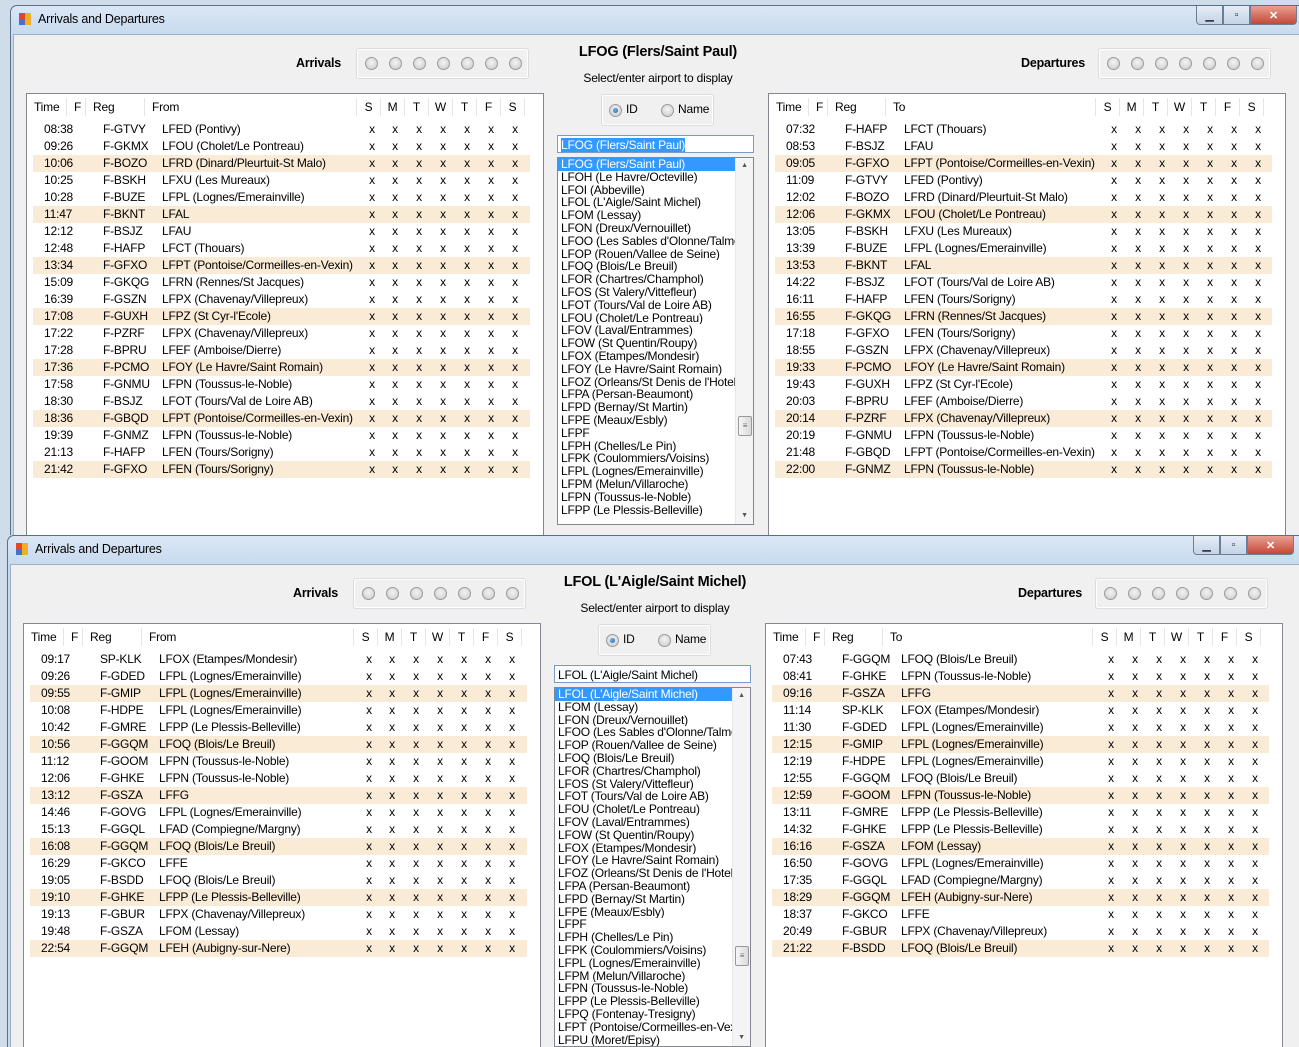 The image size is (1299, 1047). I want to click on airport-list-item: LFOG (Flers/Saint Paul), so click(646, 164).